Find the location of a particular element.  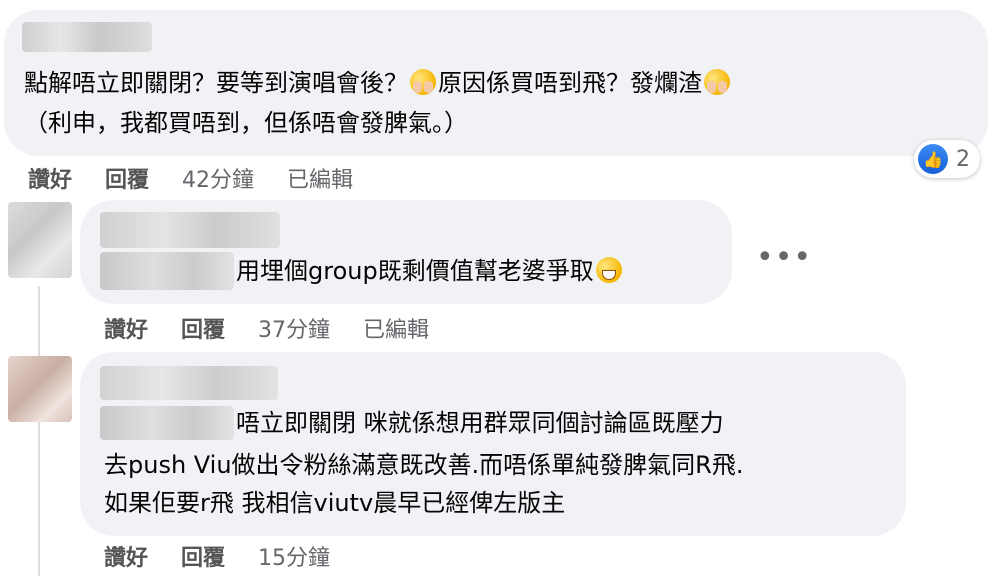

timestamp: 37分鐘 is located at coordinates (294, 330).